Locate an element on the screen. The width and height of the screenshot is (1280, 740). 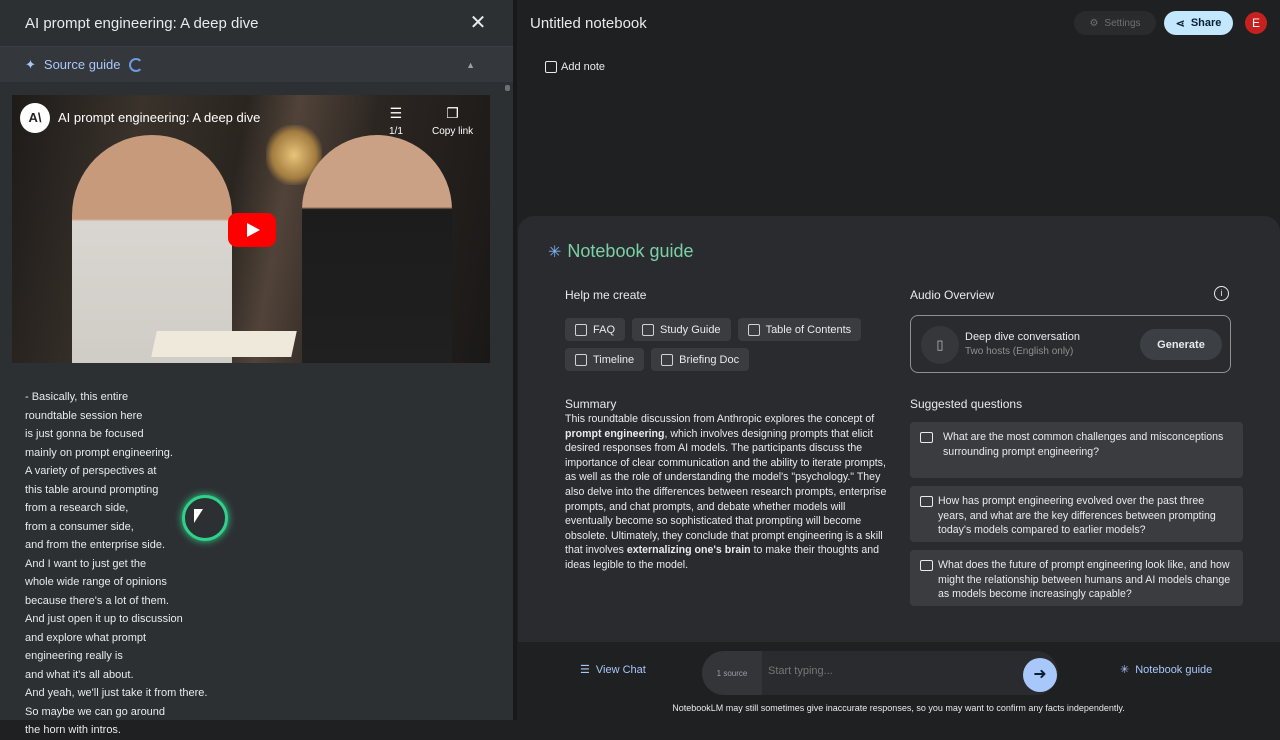
sparkle-icon: ✦ is located at coordinates (30, 64).